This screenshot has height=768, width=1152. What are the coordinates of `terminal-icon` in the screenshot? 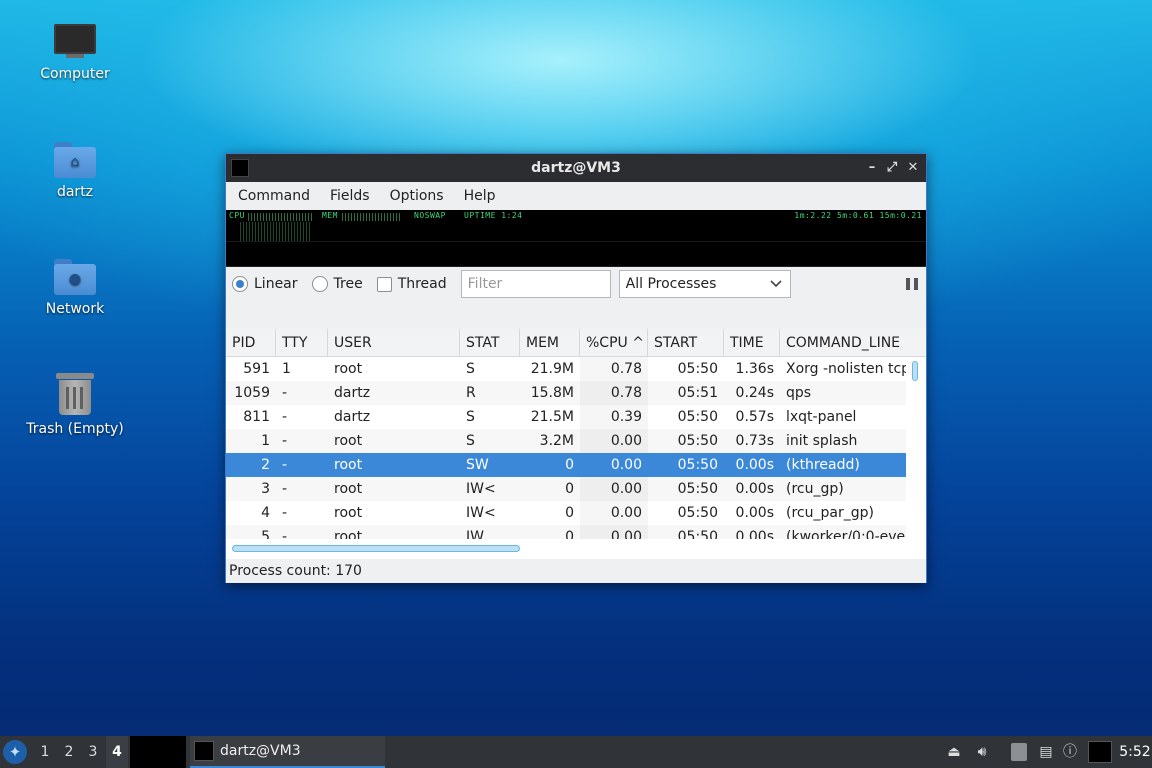 It's located at (1100, 752).